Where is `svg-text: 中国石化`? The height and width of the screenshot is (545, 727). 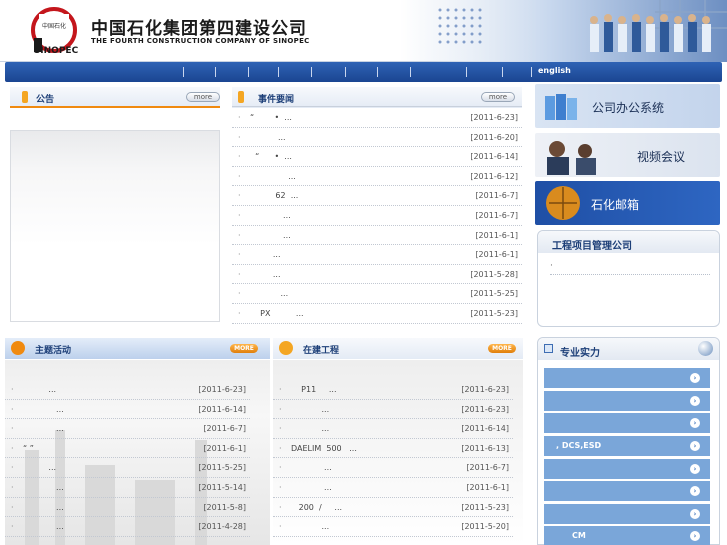
svg-text: 中国石化 is located at coordinates (54, 26).